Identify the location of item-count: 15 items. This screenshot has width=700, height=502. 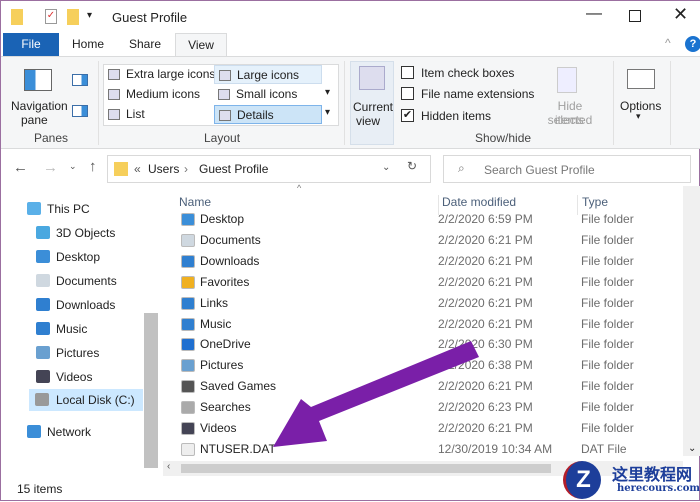
(40, 489).